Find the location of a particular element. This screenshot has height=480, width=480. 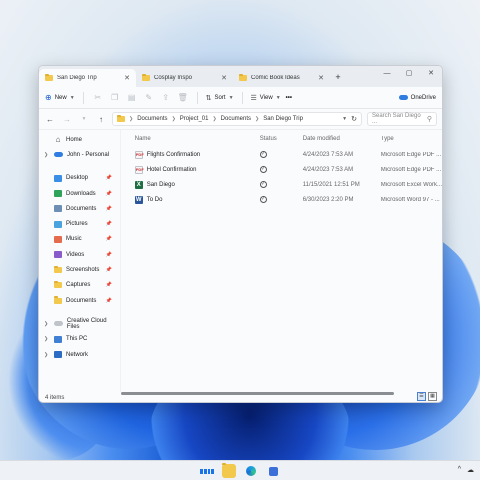

sidebar-item-home: ⌂ Home is located at coordinates (79, 139).